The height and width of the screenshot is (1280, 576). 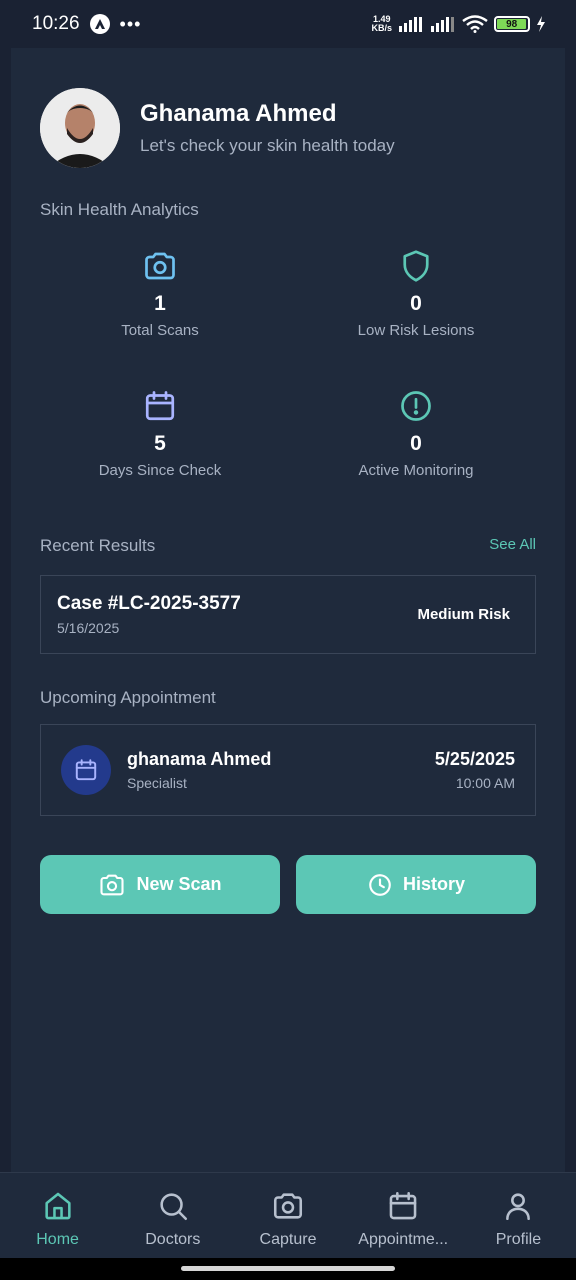 I want to click on stat-low-risk-lesions: 0 Low Risk Lesions, so click(x=416, y=293).